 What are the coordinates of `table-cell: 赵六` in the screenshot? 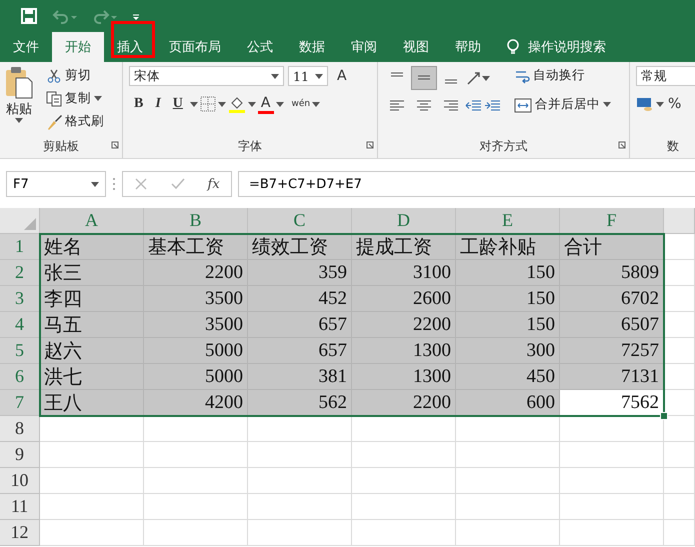 It's located at (92, 351).